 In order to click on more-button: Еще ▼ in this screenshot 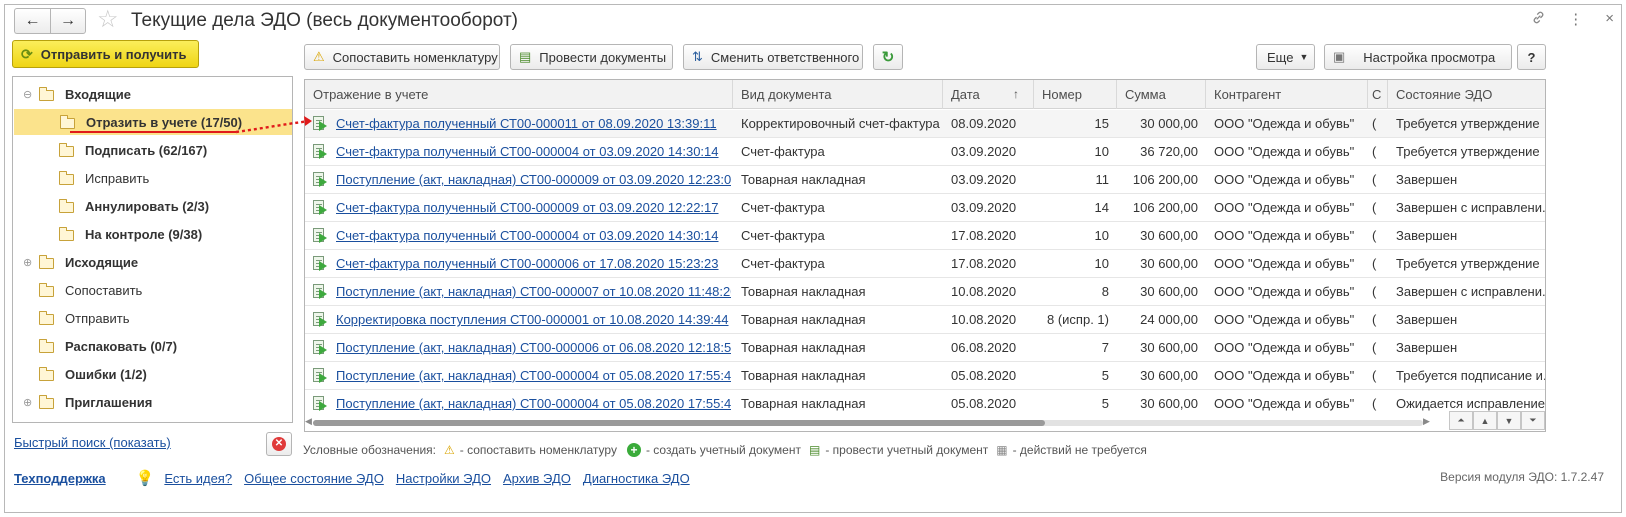, I will do `click(1285, 57)`.